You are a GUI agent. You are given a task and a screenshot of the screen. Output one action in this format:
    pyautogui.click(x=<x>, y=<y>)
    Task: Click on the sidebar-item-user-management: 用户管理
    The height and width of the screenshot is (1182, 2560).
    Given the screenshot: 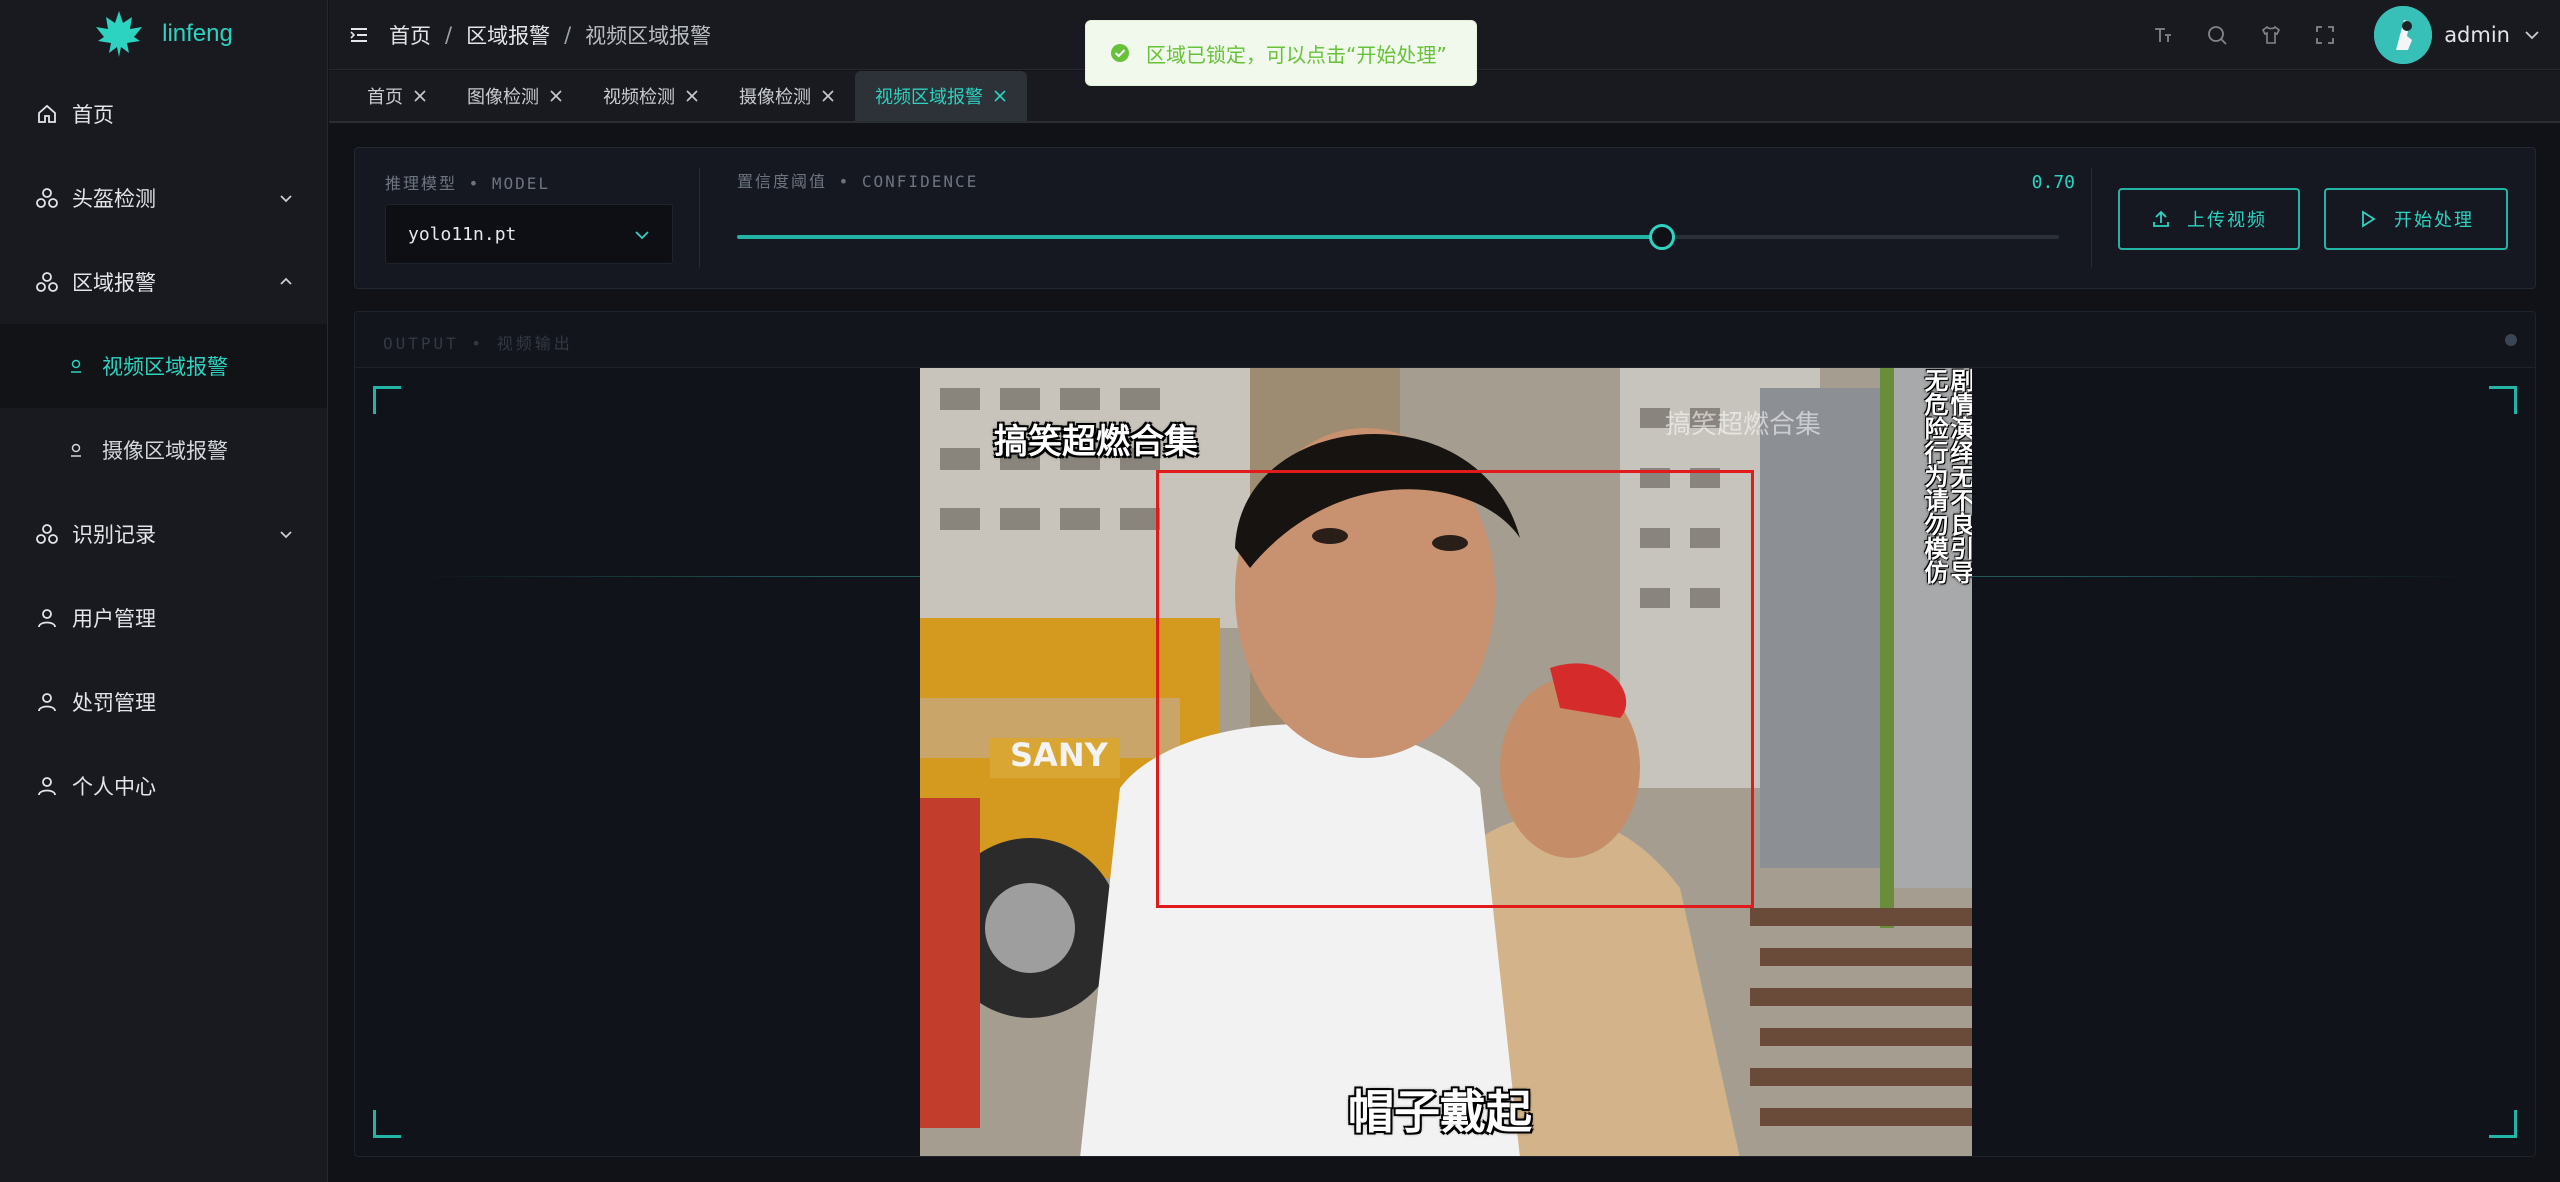 What is the action you would take?
    pyautogui.click(x=163, y=618)
    